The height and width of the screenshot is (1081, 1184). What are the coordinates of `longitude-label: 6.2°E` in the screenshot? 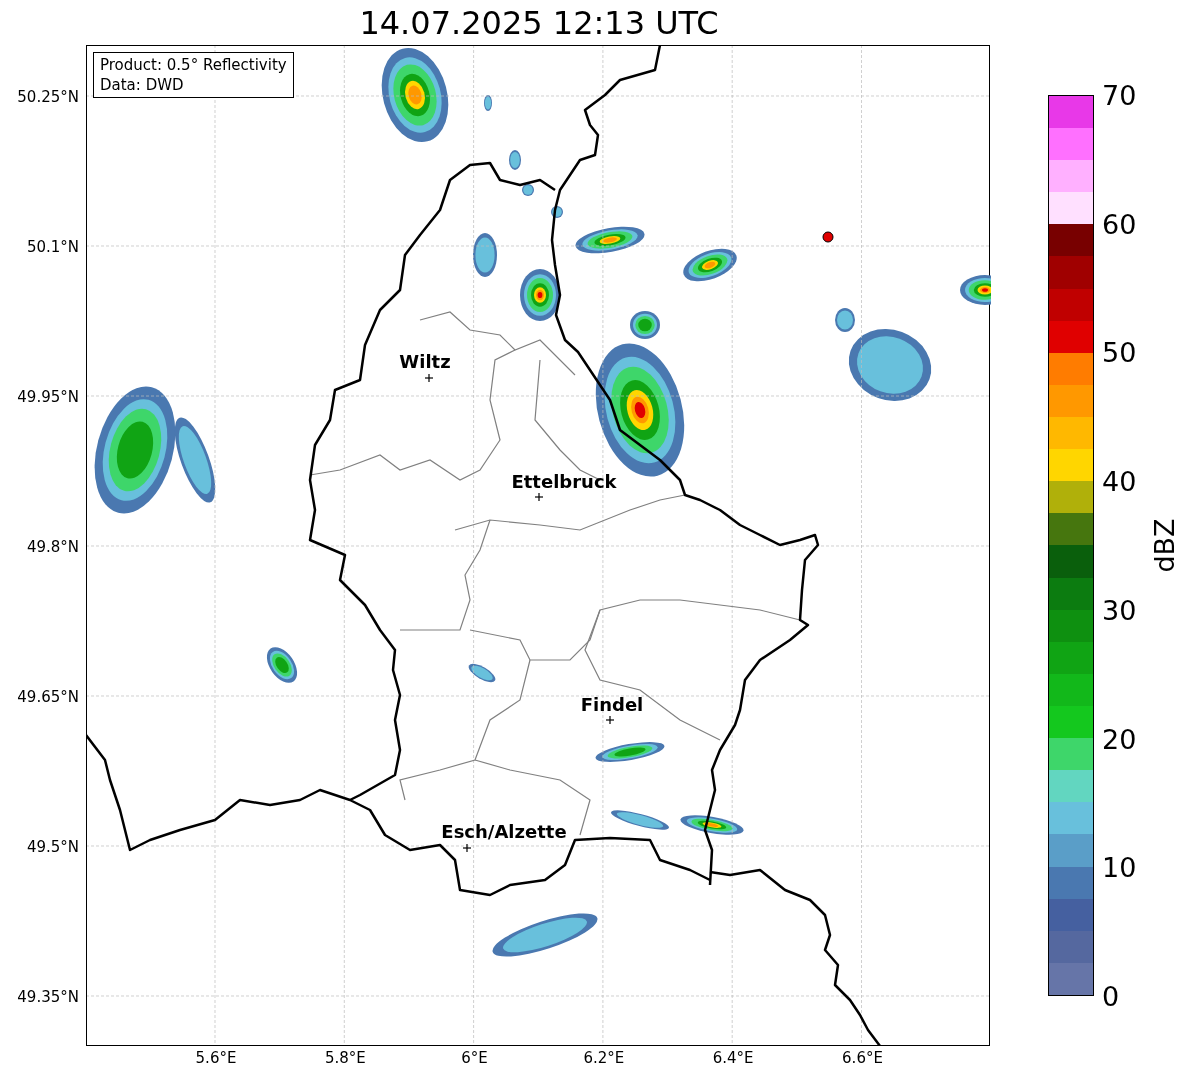 It's located at (604, 1058).